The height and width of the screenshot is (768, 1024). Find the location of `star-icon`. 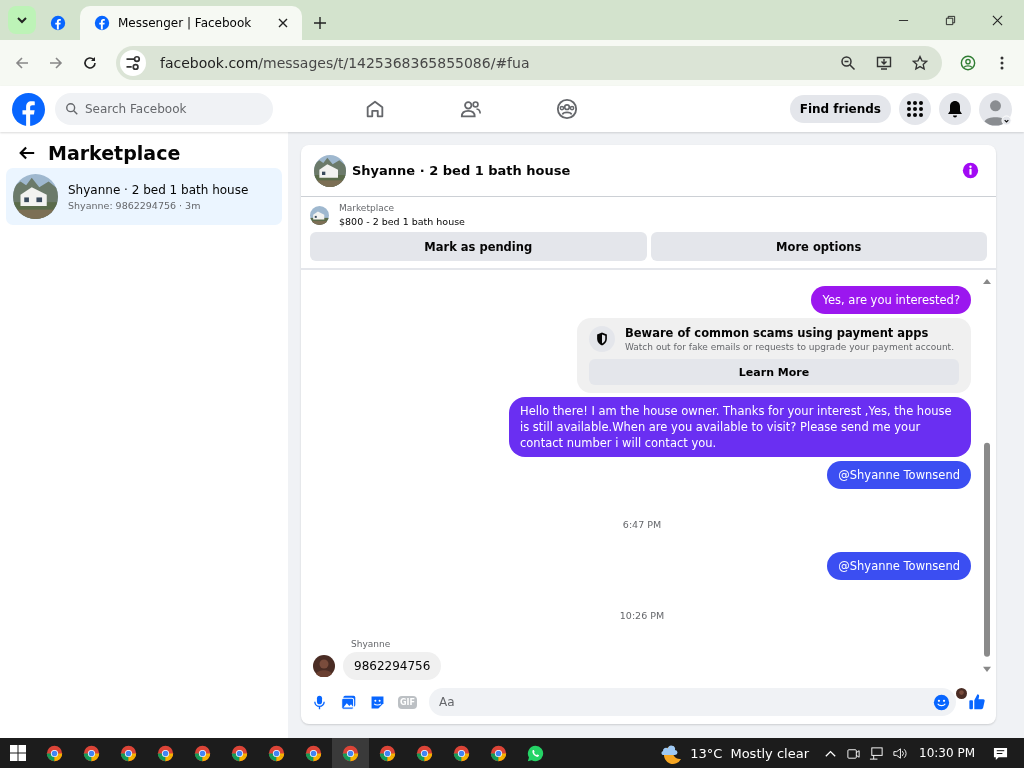

star-icon is located at coordinates (920, 63).